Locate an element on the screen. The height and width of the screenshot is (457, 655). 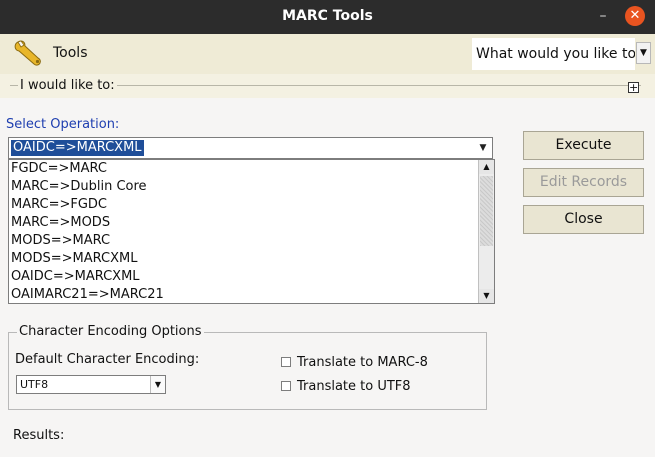
operation-selected-value: OAIDC=>MARCXML is located at coordinates (77, 148).